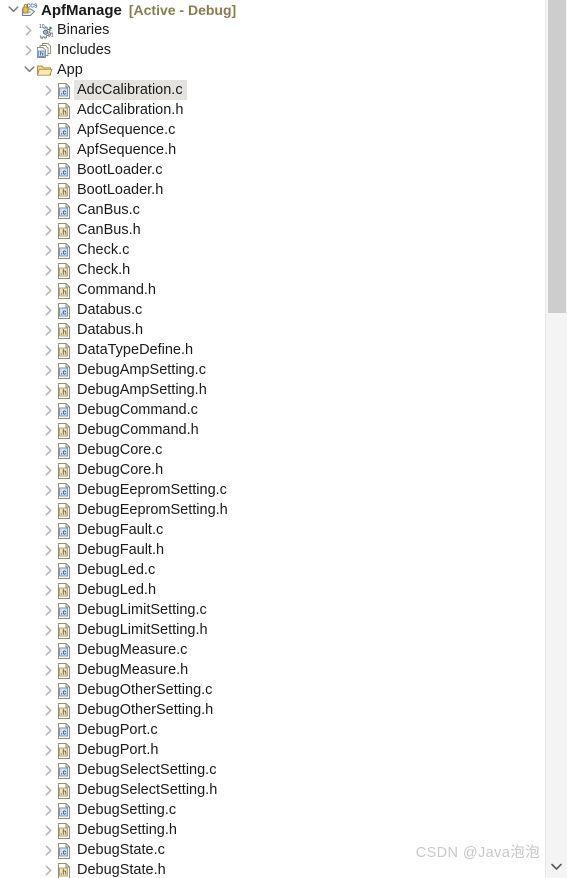 This screenshot has height=878, width=567. I want to click on tree-row-content: CanBus.c, so click(109, 210).